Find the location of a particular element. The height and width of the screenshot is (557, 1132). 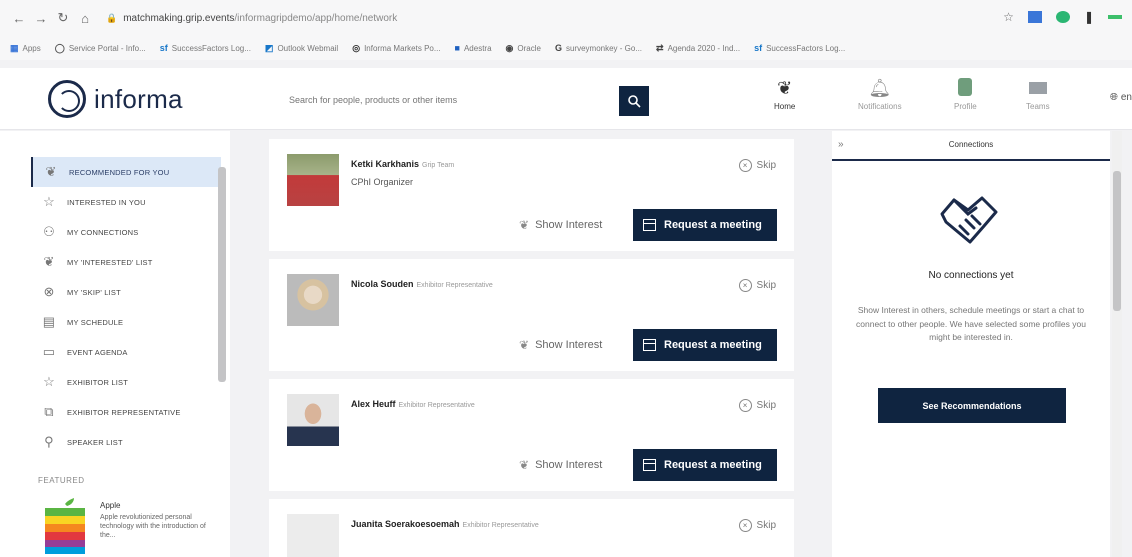

apple-logo-icon is located at coordinates (65, 526).